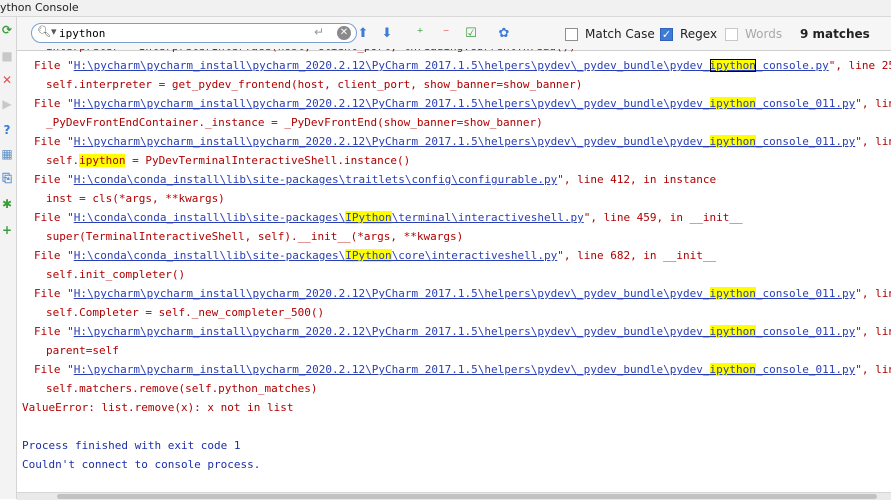  What do you see at coordinates (7, 154) in the screenshot?
I see `variables-icon: ▦` at bounding box center [7, 154].